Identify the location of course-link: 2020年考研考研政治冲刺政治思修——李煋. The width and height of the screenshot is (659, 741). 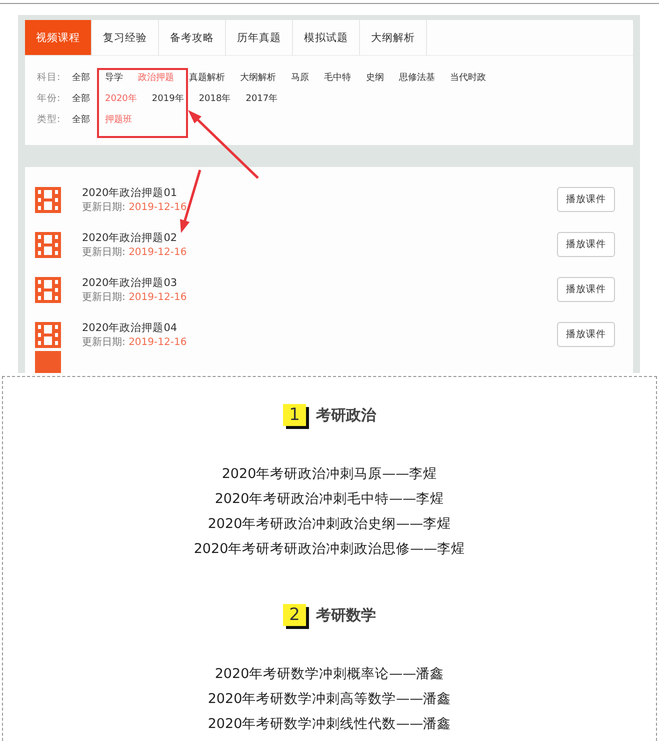
(330, 549).